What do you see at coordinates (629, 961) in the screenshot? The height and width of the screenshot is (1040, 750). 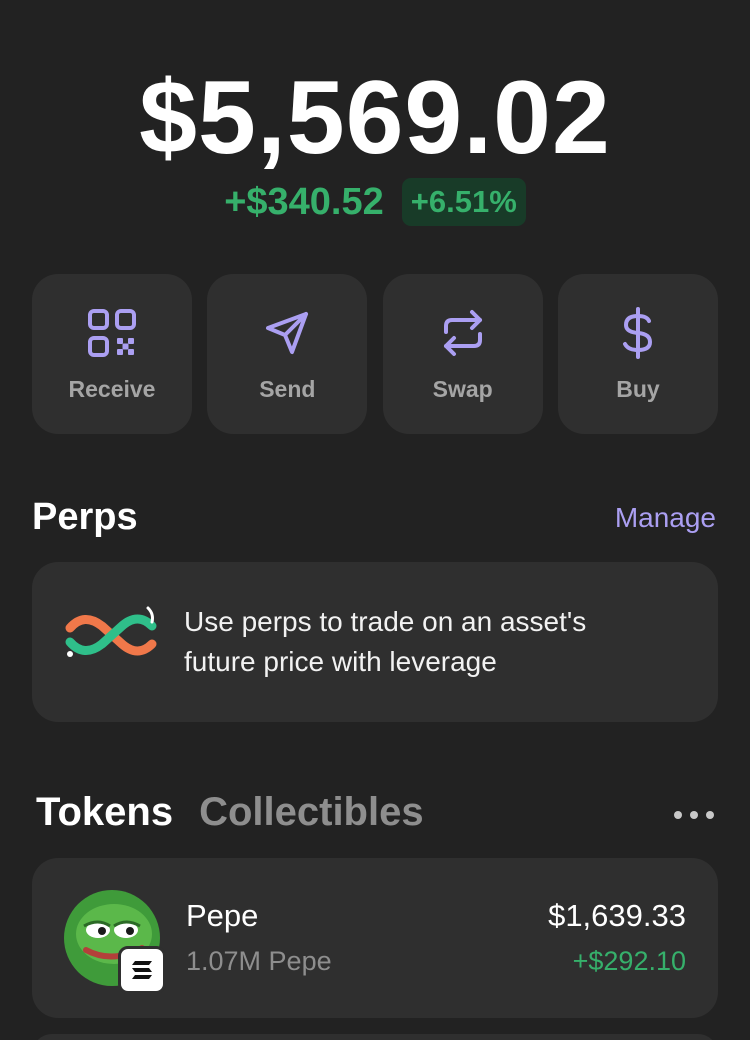 I see `token-change: +$292.10` at bounding box center [629, 961].